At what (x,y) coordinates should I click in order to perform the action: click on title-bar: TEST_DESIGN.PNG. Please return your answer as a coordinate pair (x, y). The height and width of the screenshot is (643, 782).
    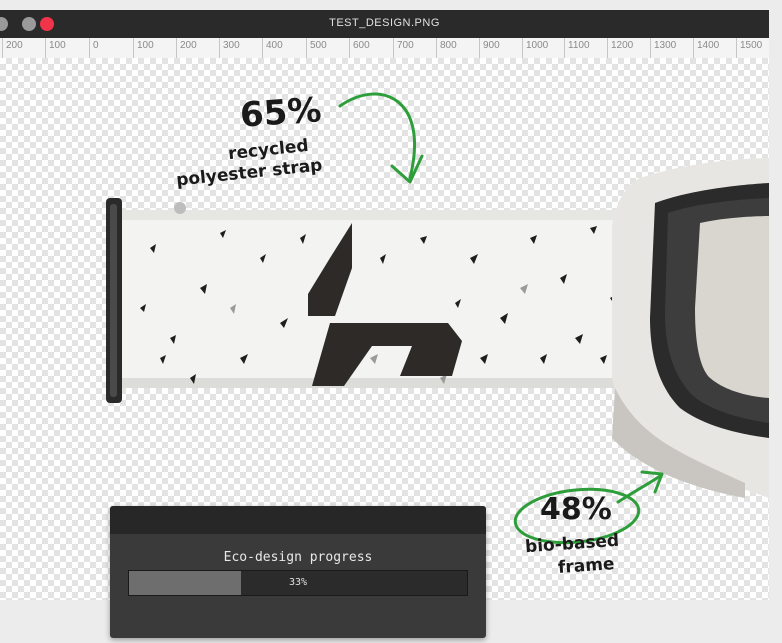
    Looking at the image, I should click on (384, 24).